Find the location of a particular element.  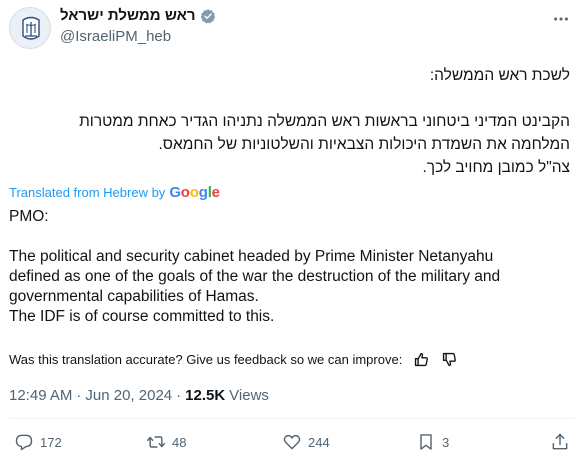

reply-count: 172 is located at coordinates (51, 442).